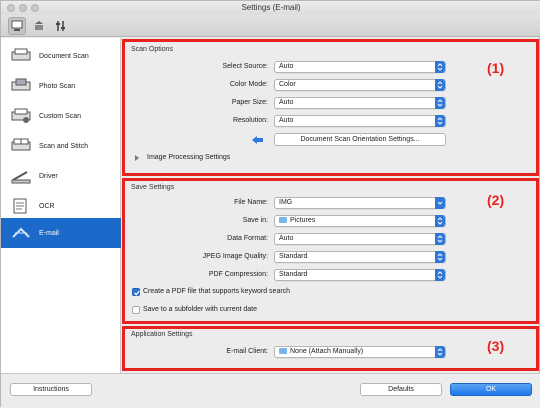  What do you see at coordinates (360, 203) in the screenshot?
I see `file-name-combo: IMG` at bounding box center [360, 203].